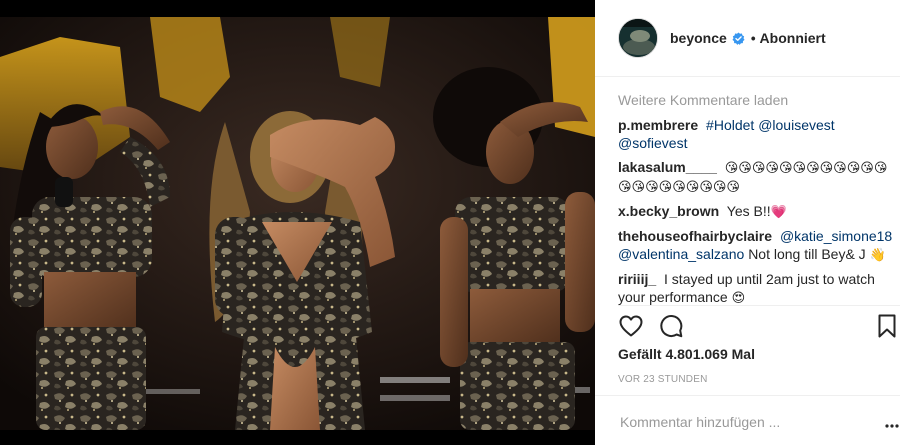  Describe the element at coordinates (652, 143) in the screenshot. I see `mention-link: @sofievest` at that location.